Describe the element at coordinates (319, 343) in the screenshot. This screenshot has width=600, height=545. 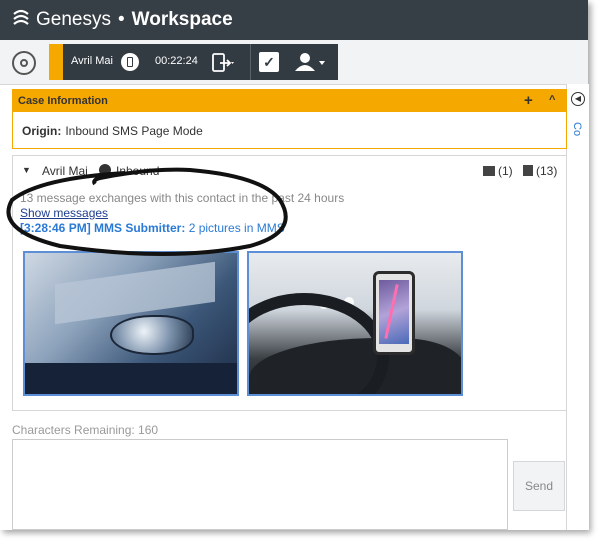
I see `steering-wheel-shape` at that location.